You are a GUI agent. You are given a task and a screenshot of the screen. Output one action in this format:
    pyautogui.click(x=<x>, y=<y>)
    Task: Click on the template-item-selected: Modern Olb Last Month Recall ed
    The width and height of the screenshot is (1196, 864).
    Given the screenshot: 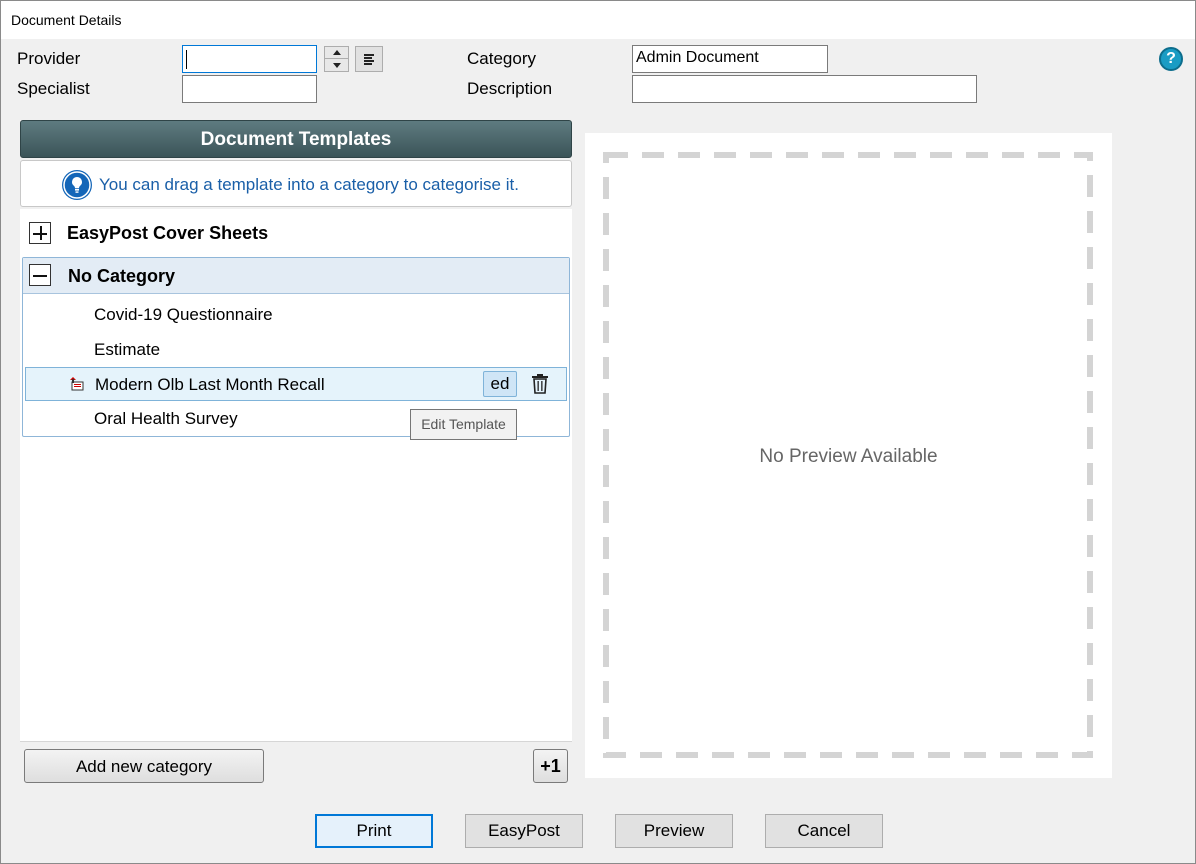 What is the action you would take?
    pyautogui.click(x=296, y=384)
    